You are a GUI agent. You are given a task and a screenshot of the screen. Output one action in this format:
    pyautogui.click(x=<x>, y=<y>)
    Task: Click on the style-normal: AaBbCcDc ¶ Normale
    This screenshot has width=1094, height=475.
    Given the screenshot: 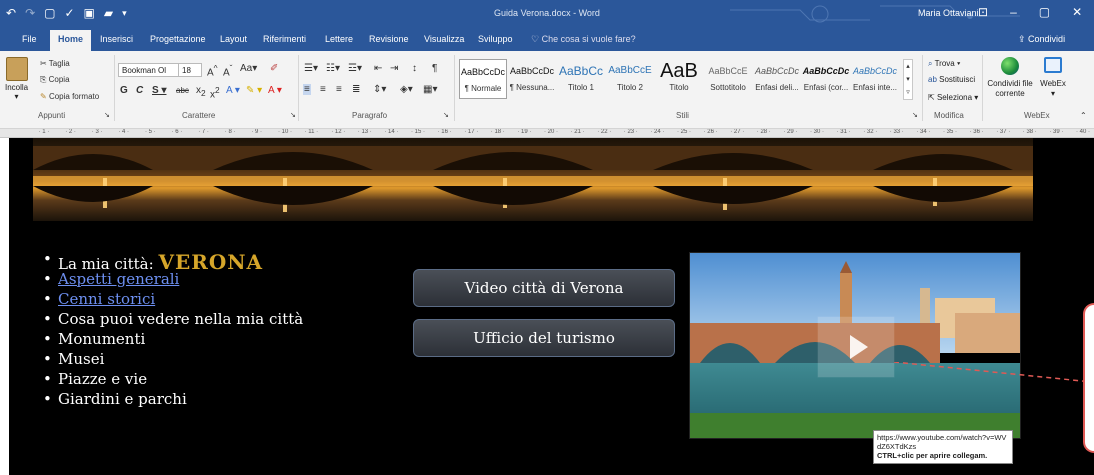 What is the action you would take?
    pyautogui.click(x=483, y=79)
    